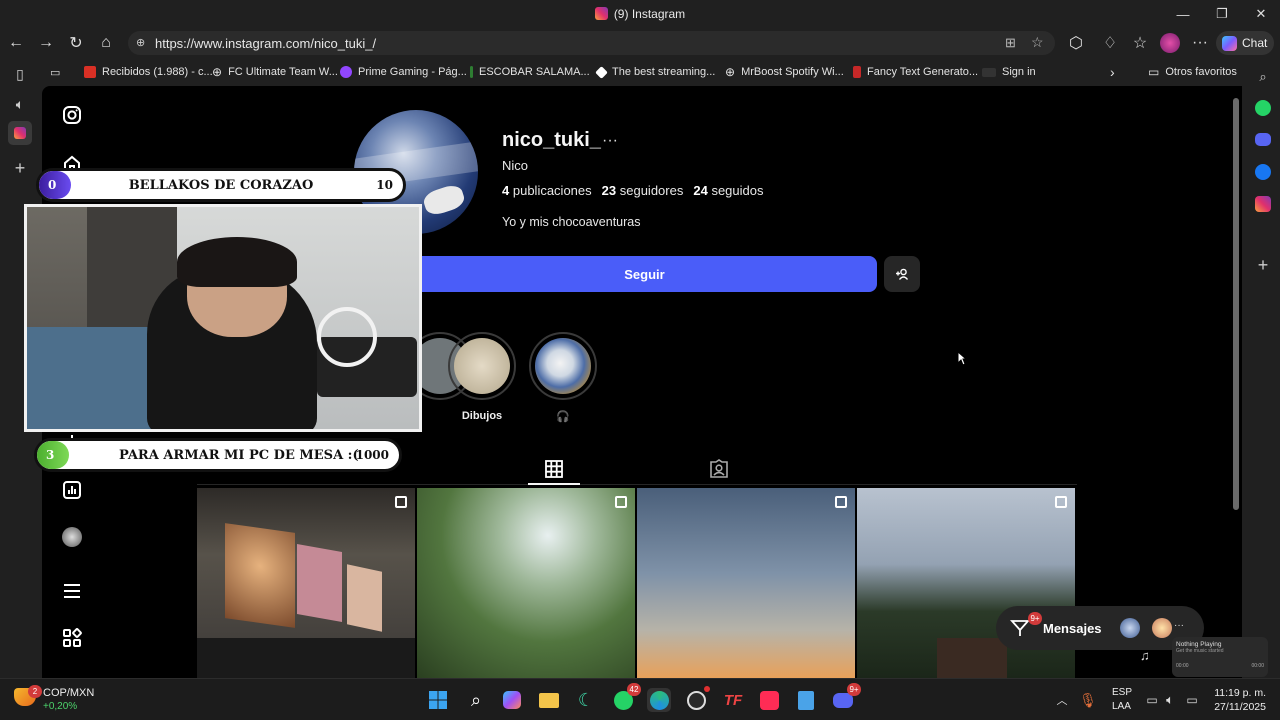 Image resolution: width=1280 pixels, height=720 pixels. What do you see at coordinates (769, 700) in the screenshot?
I see `tiktok-icon` at bounding box center [769, 700].